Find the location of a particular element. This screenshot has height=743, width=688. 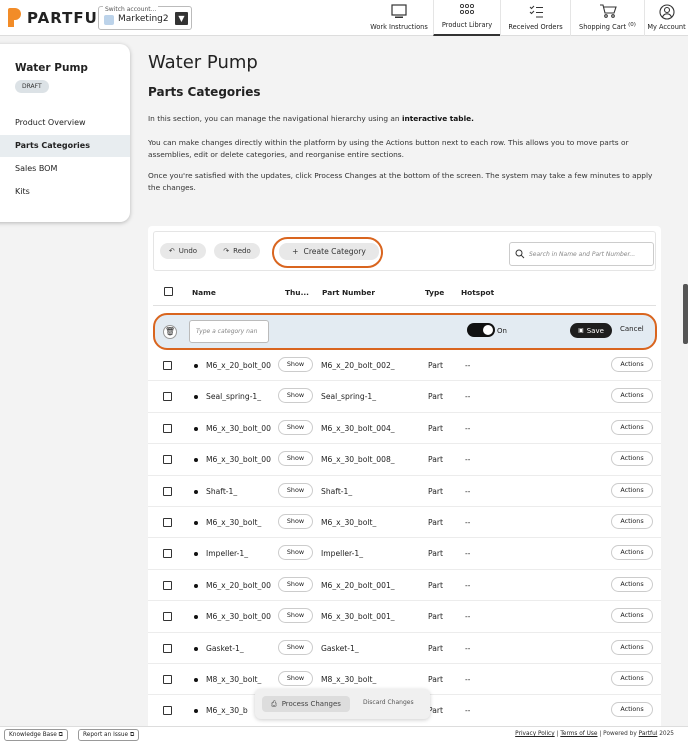

scrollbar-thumb is located at coordinates (685, 314).